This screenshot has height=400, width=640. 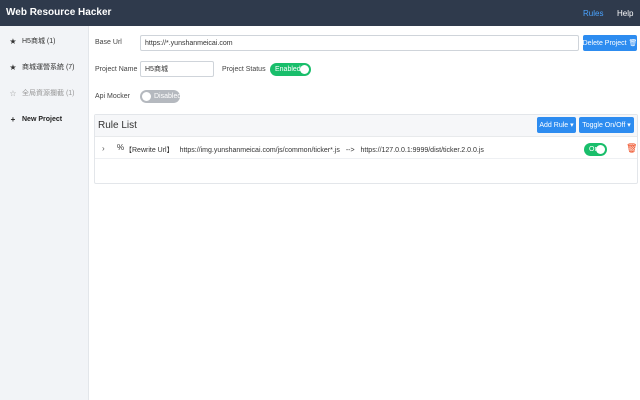 I want to click on rule-arrow: -->, so click(x=350, y=150).